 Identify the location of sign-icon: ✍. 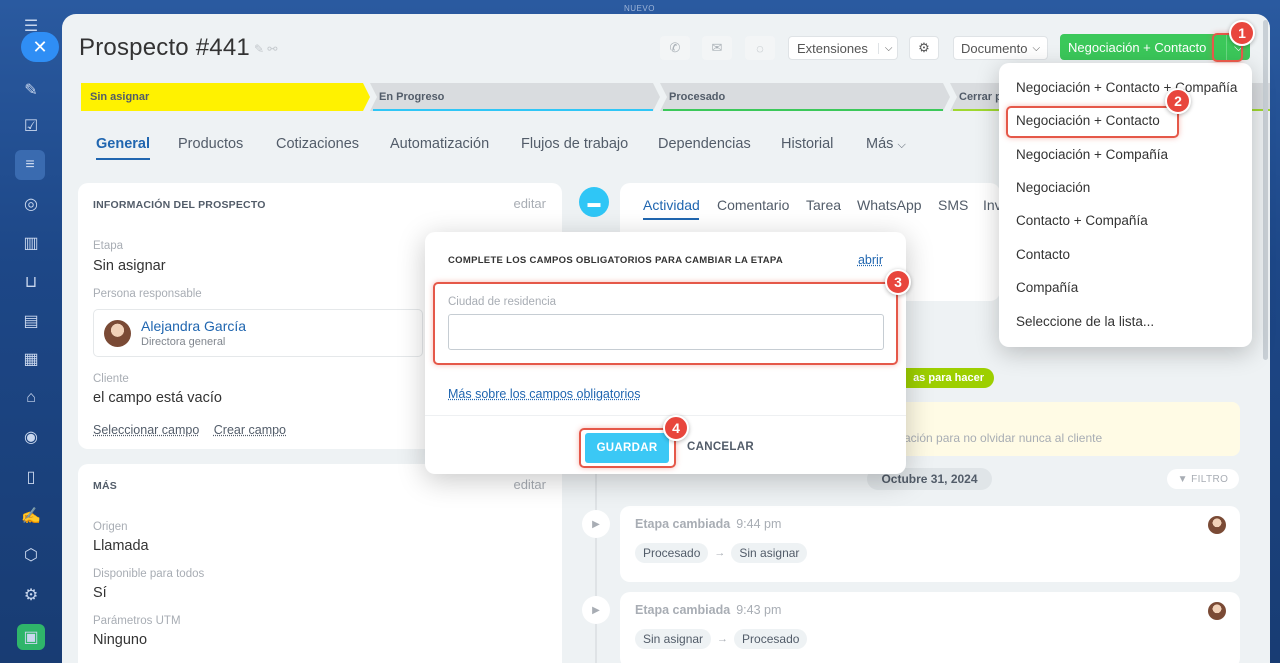
(31, 516).